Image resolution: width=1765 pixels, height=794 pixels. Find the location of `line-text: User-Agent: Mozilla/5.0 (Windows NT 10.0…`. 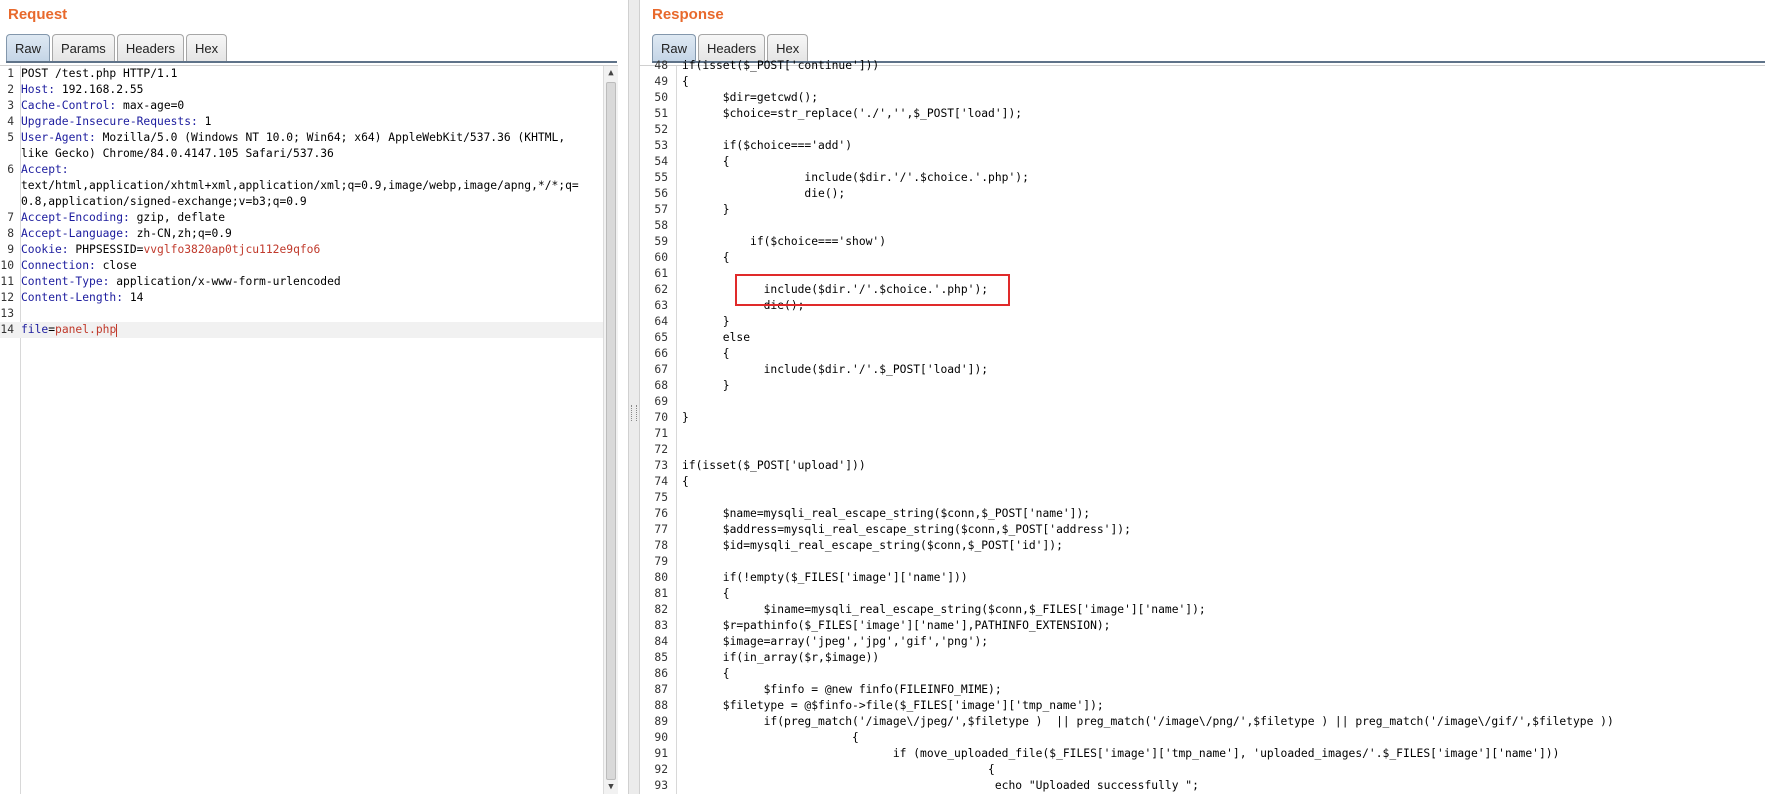

line-text: User-Agent: Mozilla/5.0 (Windows NT 10.0… is located at coordinates (293, 138).